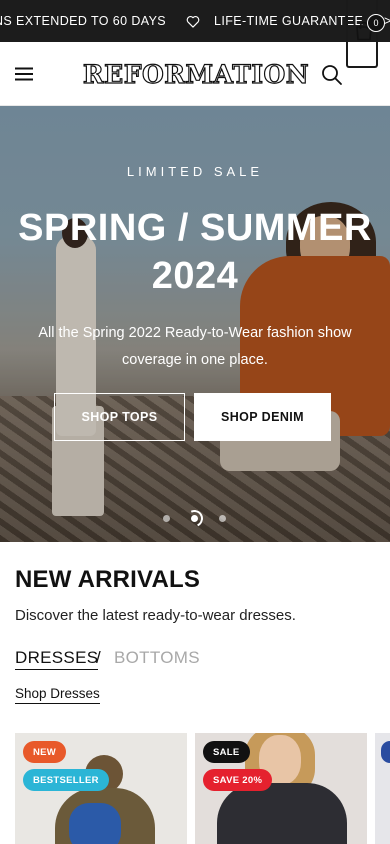 Image resolution: width=390 pixels, height=844 pixels. Describe the element at coordinates (385, 752) in the screenshot. I see `product-badge` at that location.